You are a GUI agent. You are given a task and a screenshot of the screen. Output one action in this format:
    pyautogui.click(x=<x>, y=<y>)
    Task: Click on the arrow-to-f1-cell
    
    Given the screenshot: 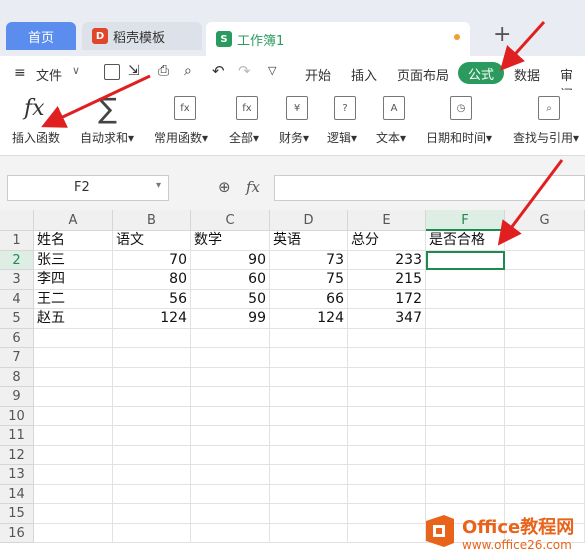 What is the action you would take?
    pyautogui.click(x=530, y=202)
    